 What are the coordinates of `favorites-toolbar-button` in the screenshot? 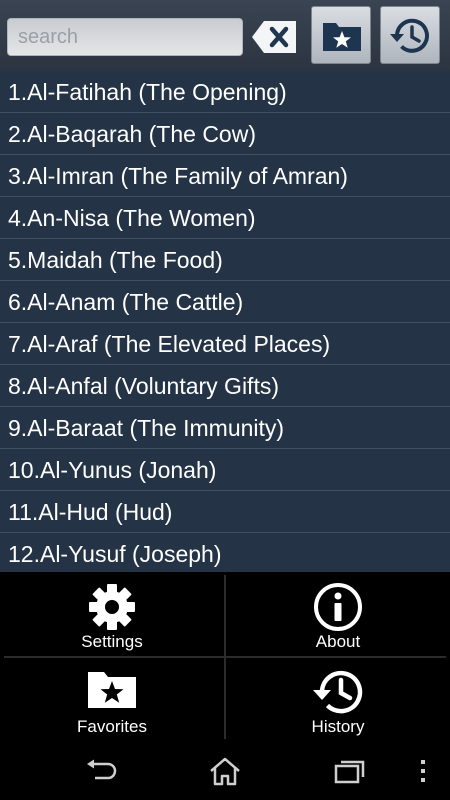 It's located at (341, 35).